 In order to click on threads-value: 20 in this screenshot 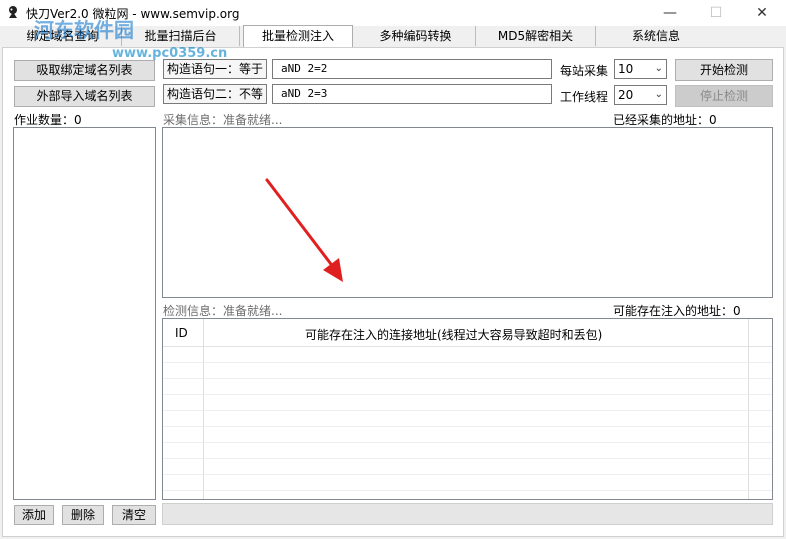, I will do `click(626, 95)`.